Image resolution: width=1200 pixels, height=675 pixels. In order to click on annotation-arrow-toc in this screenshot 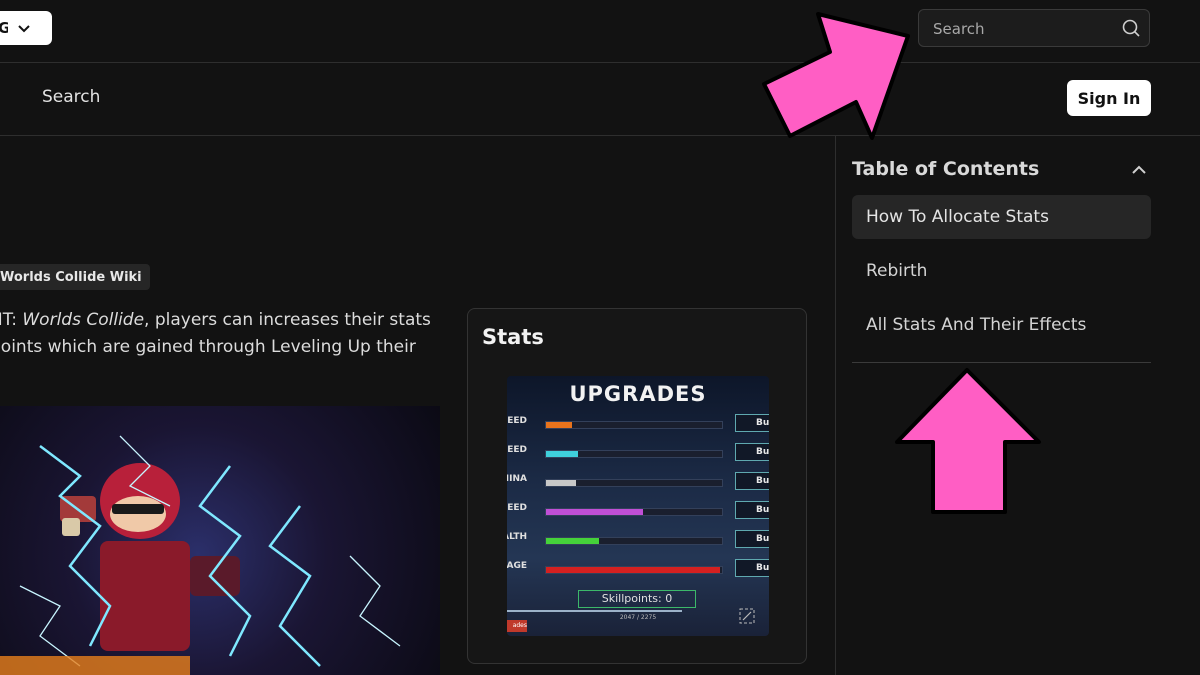, I will do `click(968, 441)`.